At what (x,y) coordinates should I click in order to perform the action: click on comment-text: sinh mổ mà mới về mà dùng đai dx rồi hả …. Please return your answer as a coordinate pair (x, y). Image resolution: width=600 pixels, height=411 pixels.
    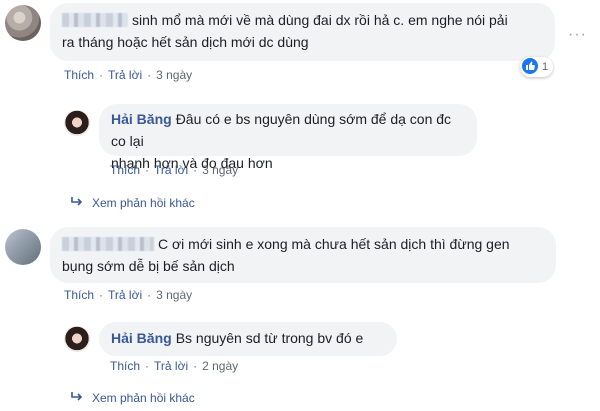
    Looking at the image, I should click on (320, 20).